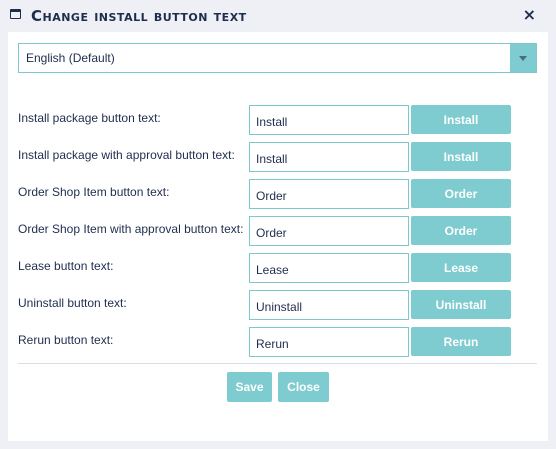  What do you see at coordinates (303, 387) in the screenshot?
I see `close-button: Close` at bounding box center [303, 387].